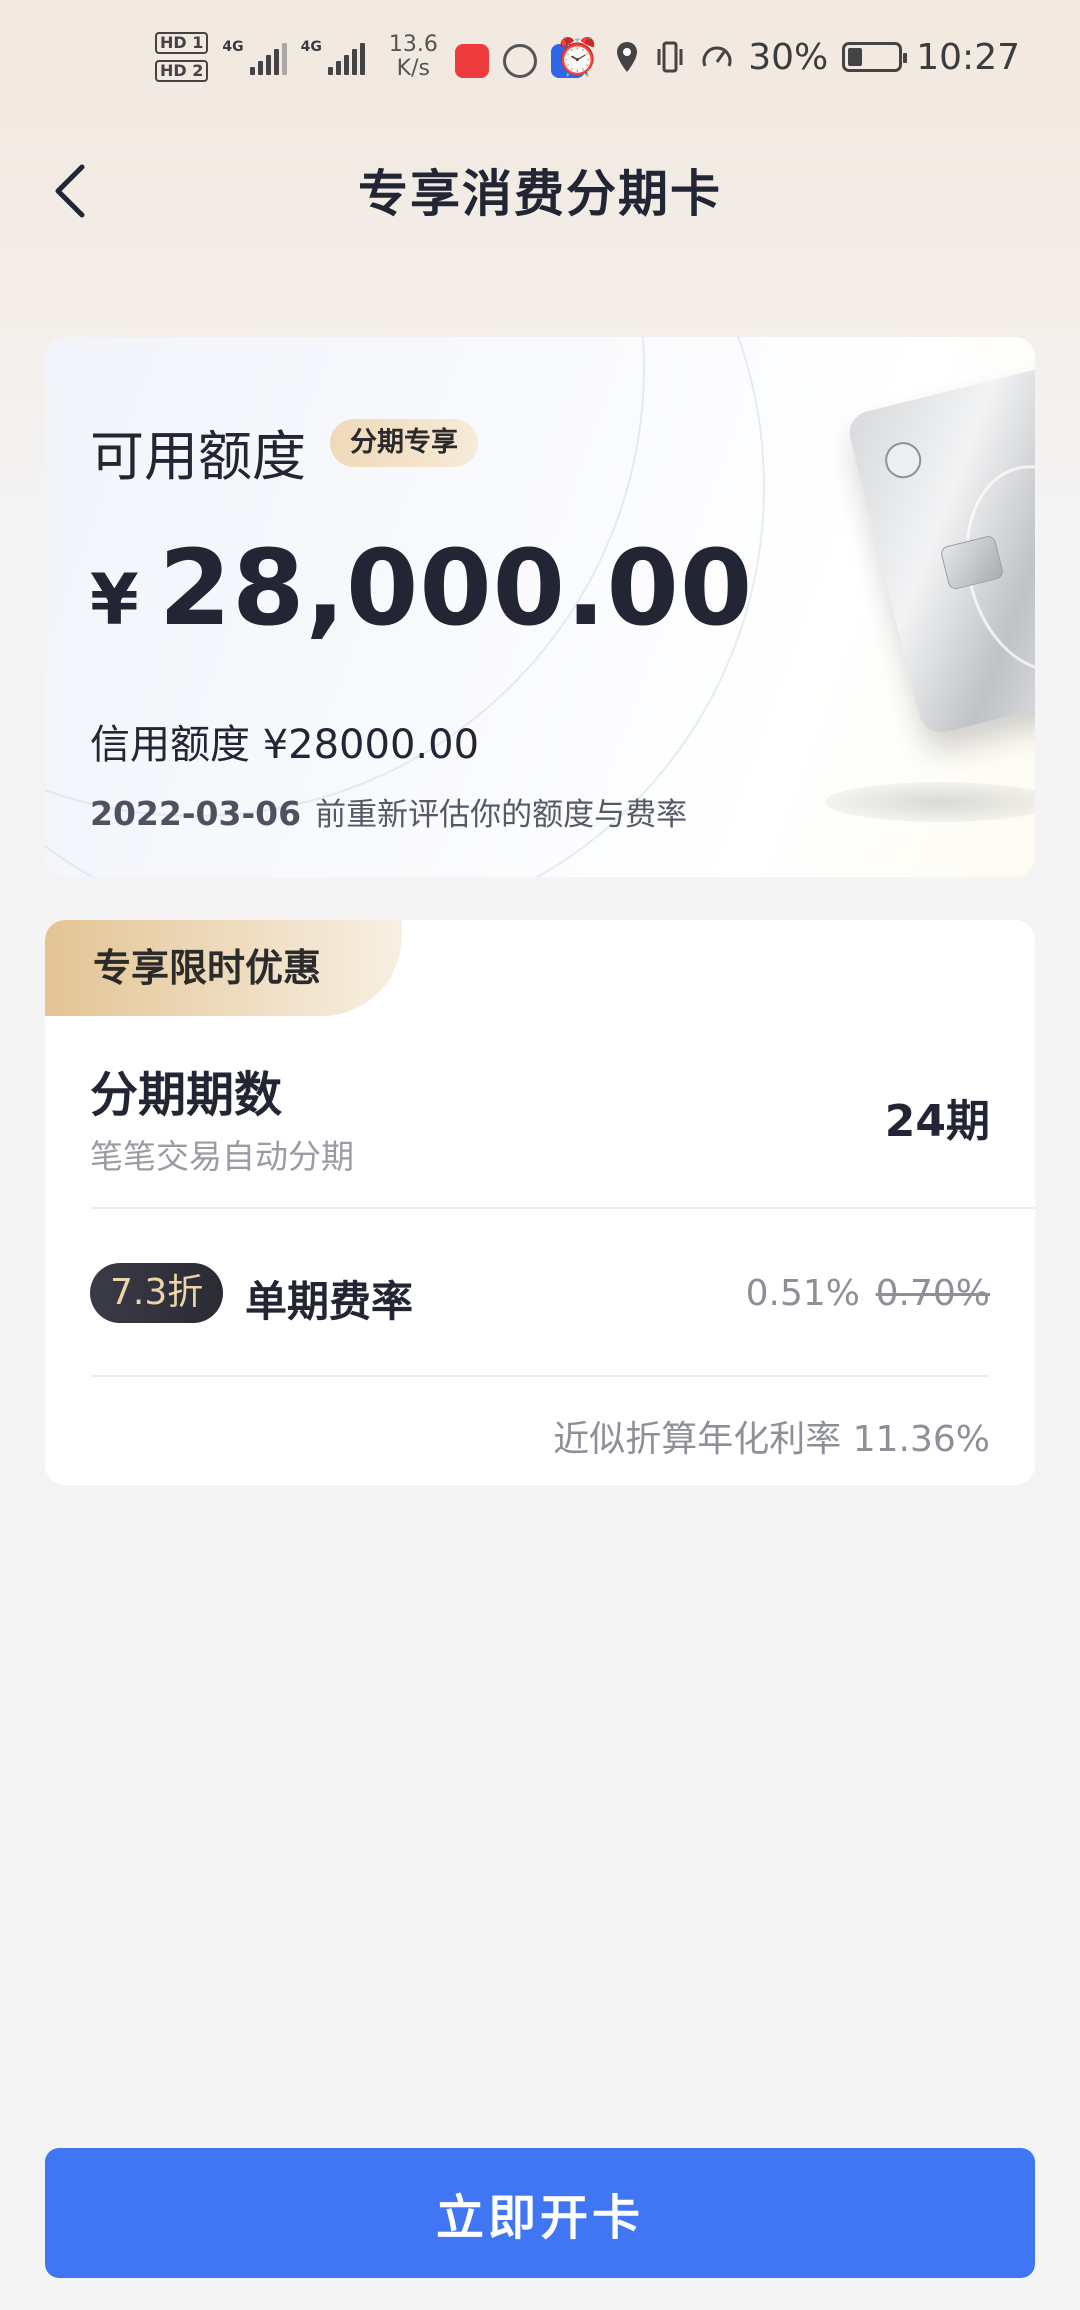 Image resolution: width=1080 pixels, height=2310 pixels. I want to click on nav-bar: 专享消费分期卡, so click(540, 190).